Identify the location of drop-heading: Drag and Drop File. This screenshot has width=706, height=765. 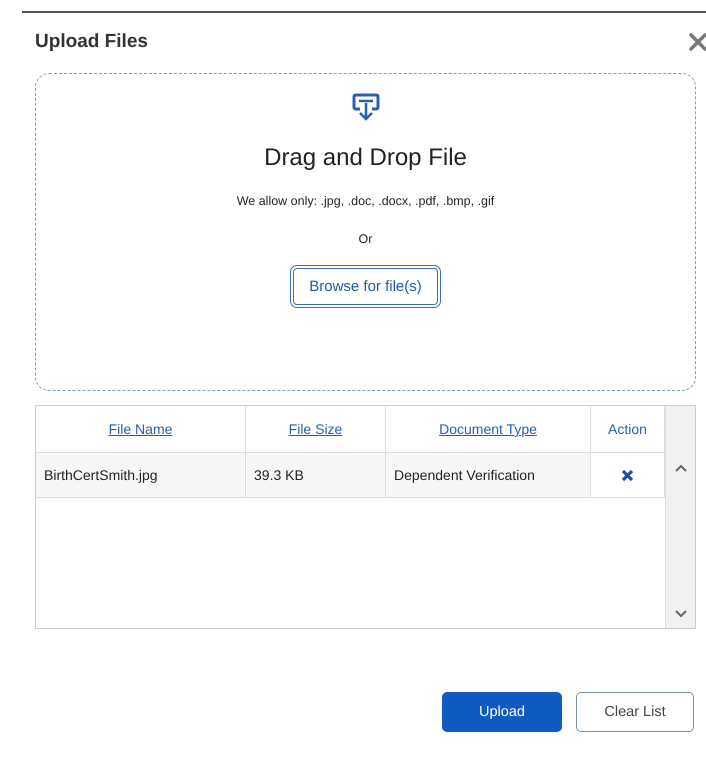
(365, 158).